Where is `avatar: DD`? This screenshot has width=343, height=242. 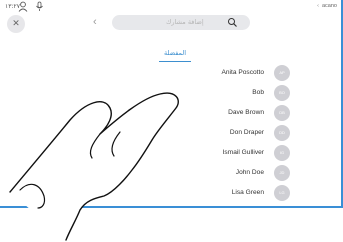 avatar: DD is located at coordinates (282, 133).